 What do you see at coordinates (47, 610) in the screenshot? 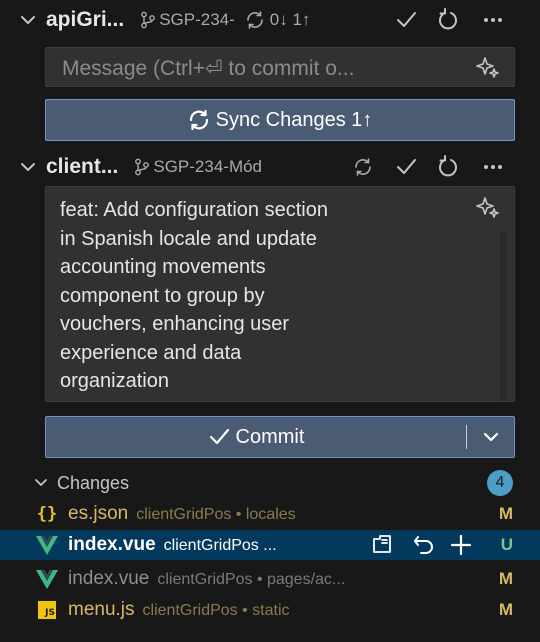
I see `js-icon: JS` at bounding box center [47, 610].